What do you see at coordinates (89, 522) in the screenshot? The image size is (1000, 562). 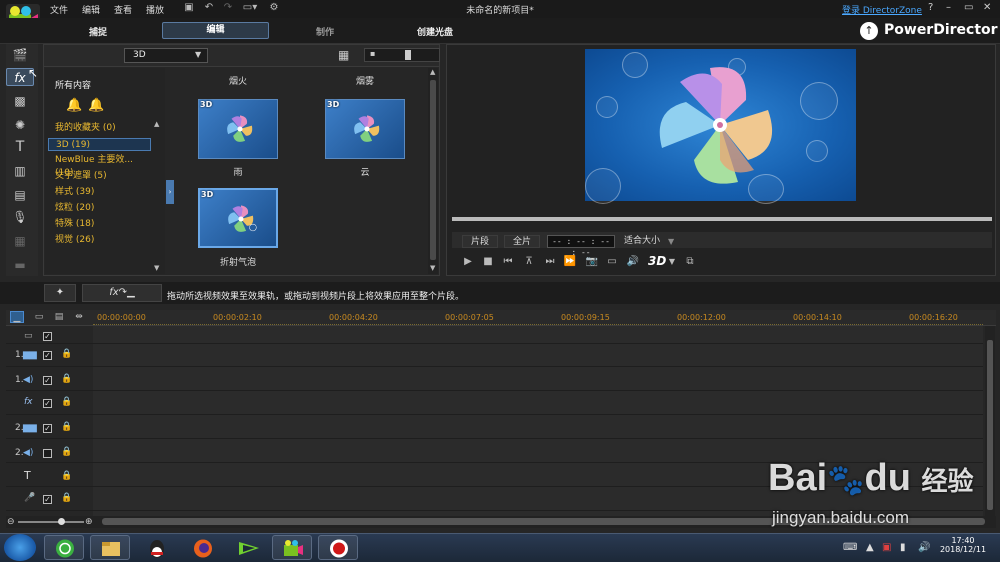 I see `zoom-in-icon: ⊕` at bounding box center [89, 522].